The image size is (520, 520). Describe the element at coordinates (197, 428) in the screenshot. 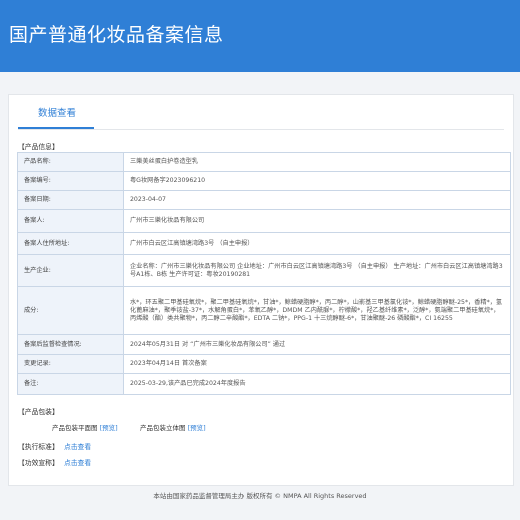

I see `package-solid-preview-link: [预览]` at that location.